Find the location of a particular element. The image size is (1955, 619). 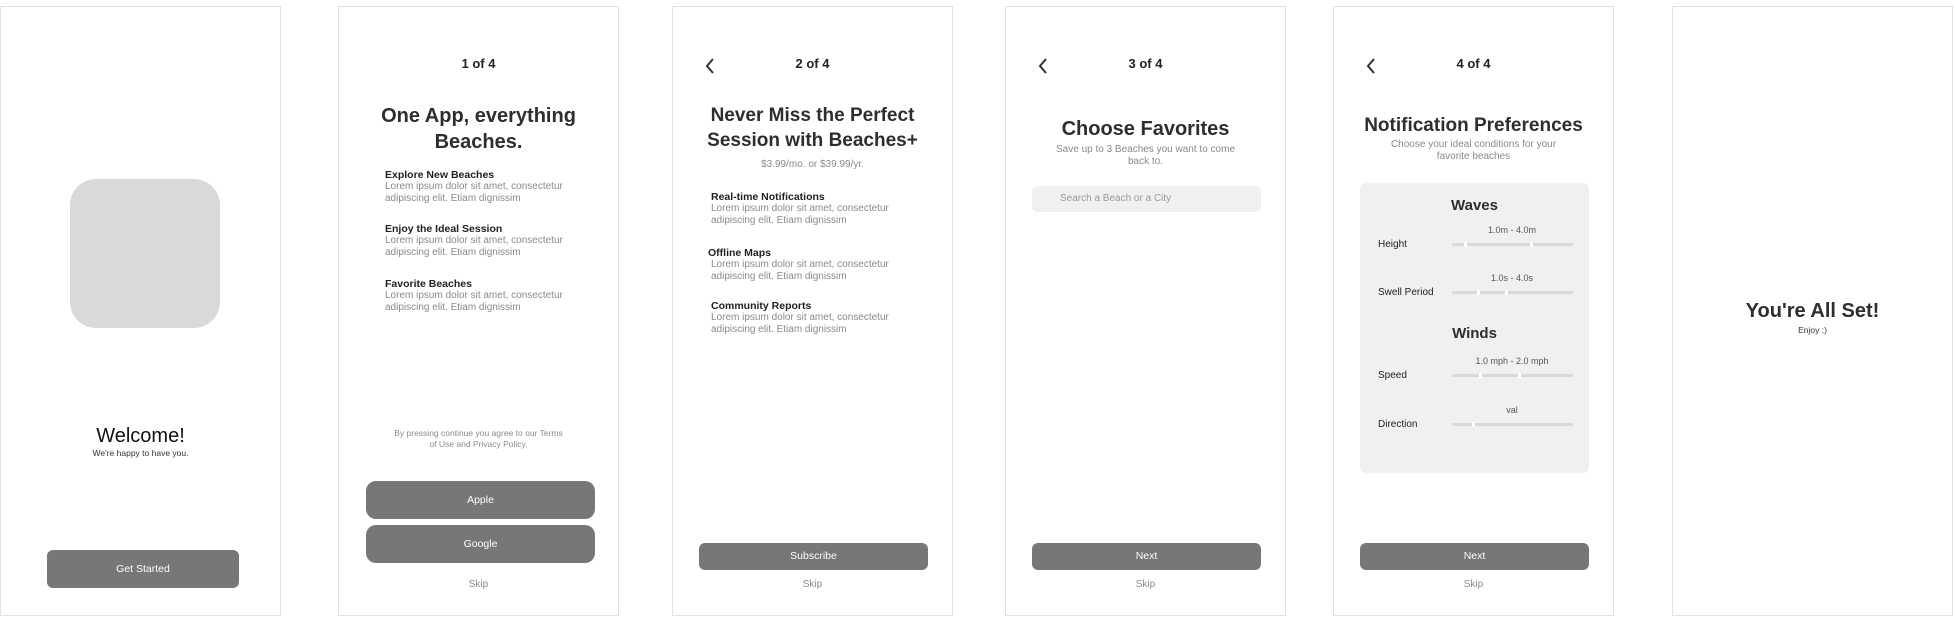

all-set-subtitle: Enjoy :) is located at coordinates (1812, 330).